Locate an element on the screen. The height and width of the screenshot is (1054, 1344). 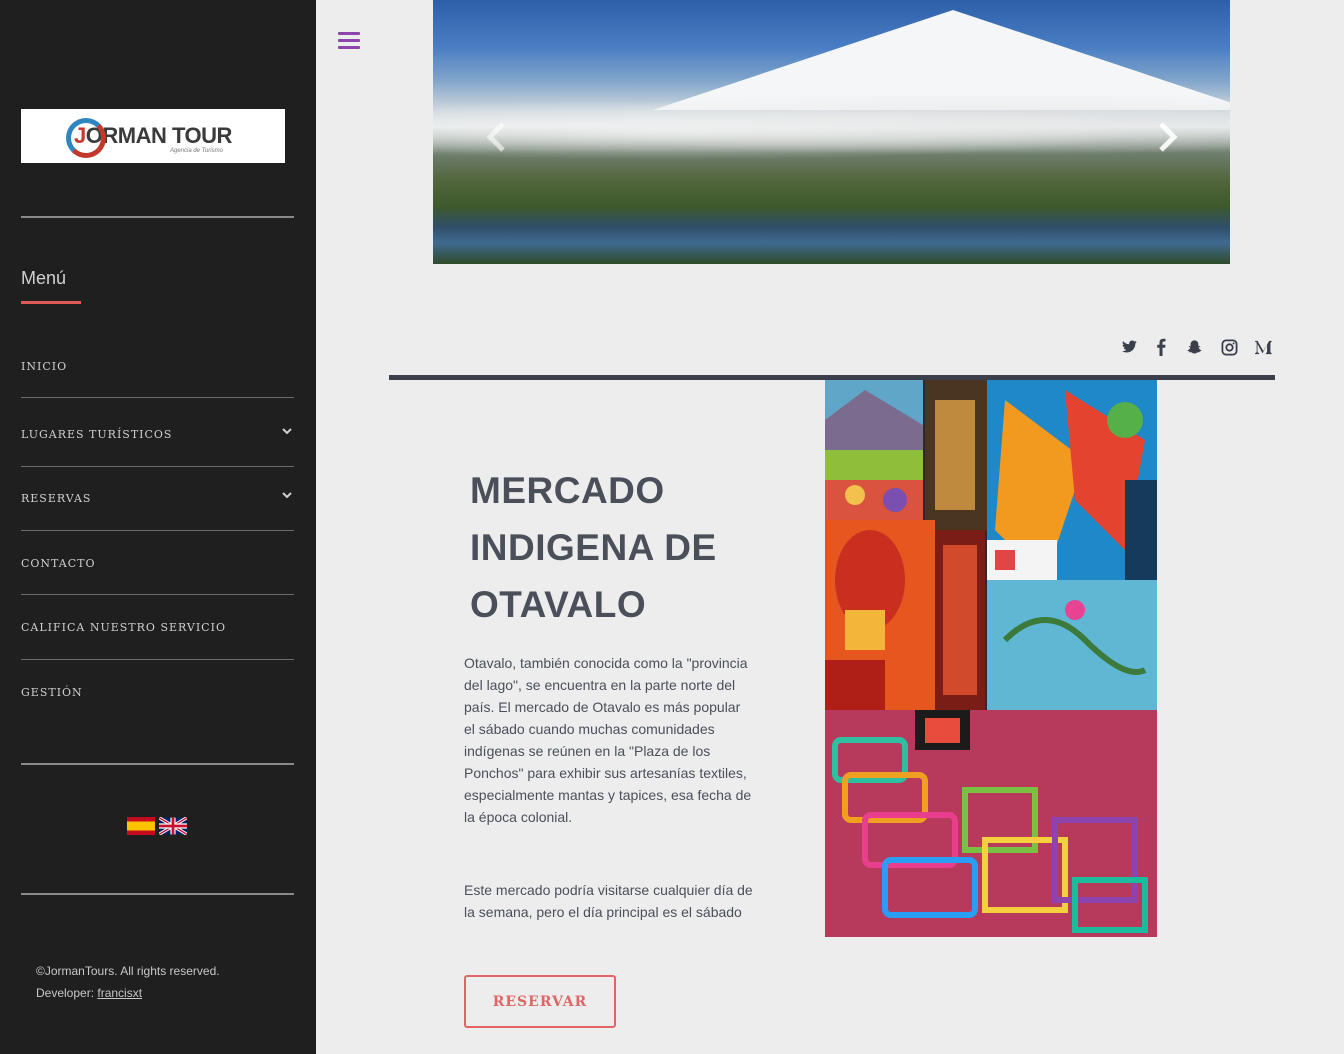
menu-title-underline is located at coordinates (51, 302).